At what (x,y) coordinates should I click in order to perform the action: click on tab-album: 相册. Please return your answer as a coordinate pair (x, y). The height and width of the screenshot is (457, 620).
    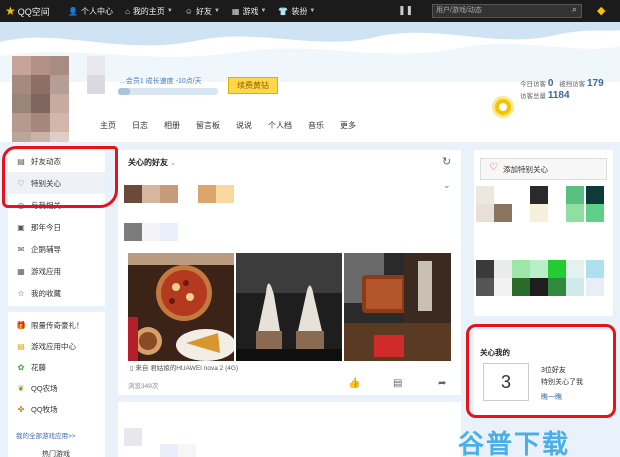
    Looking at the image, I should click on (172, 125).